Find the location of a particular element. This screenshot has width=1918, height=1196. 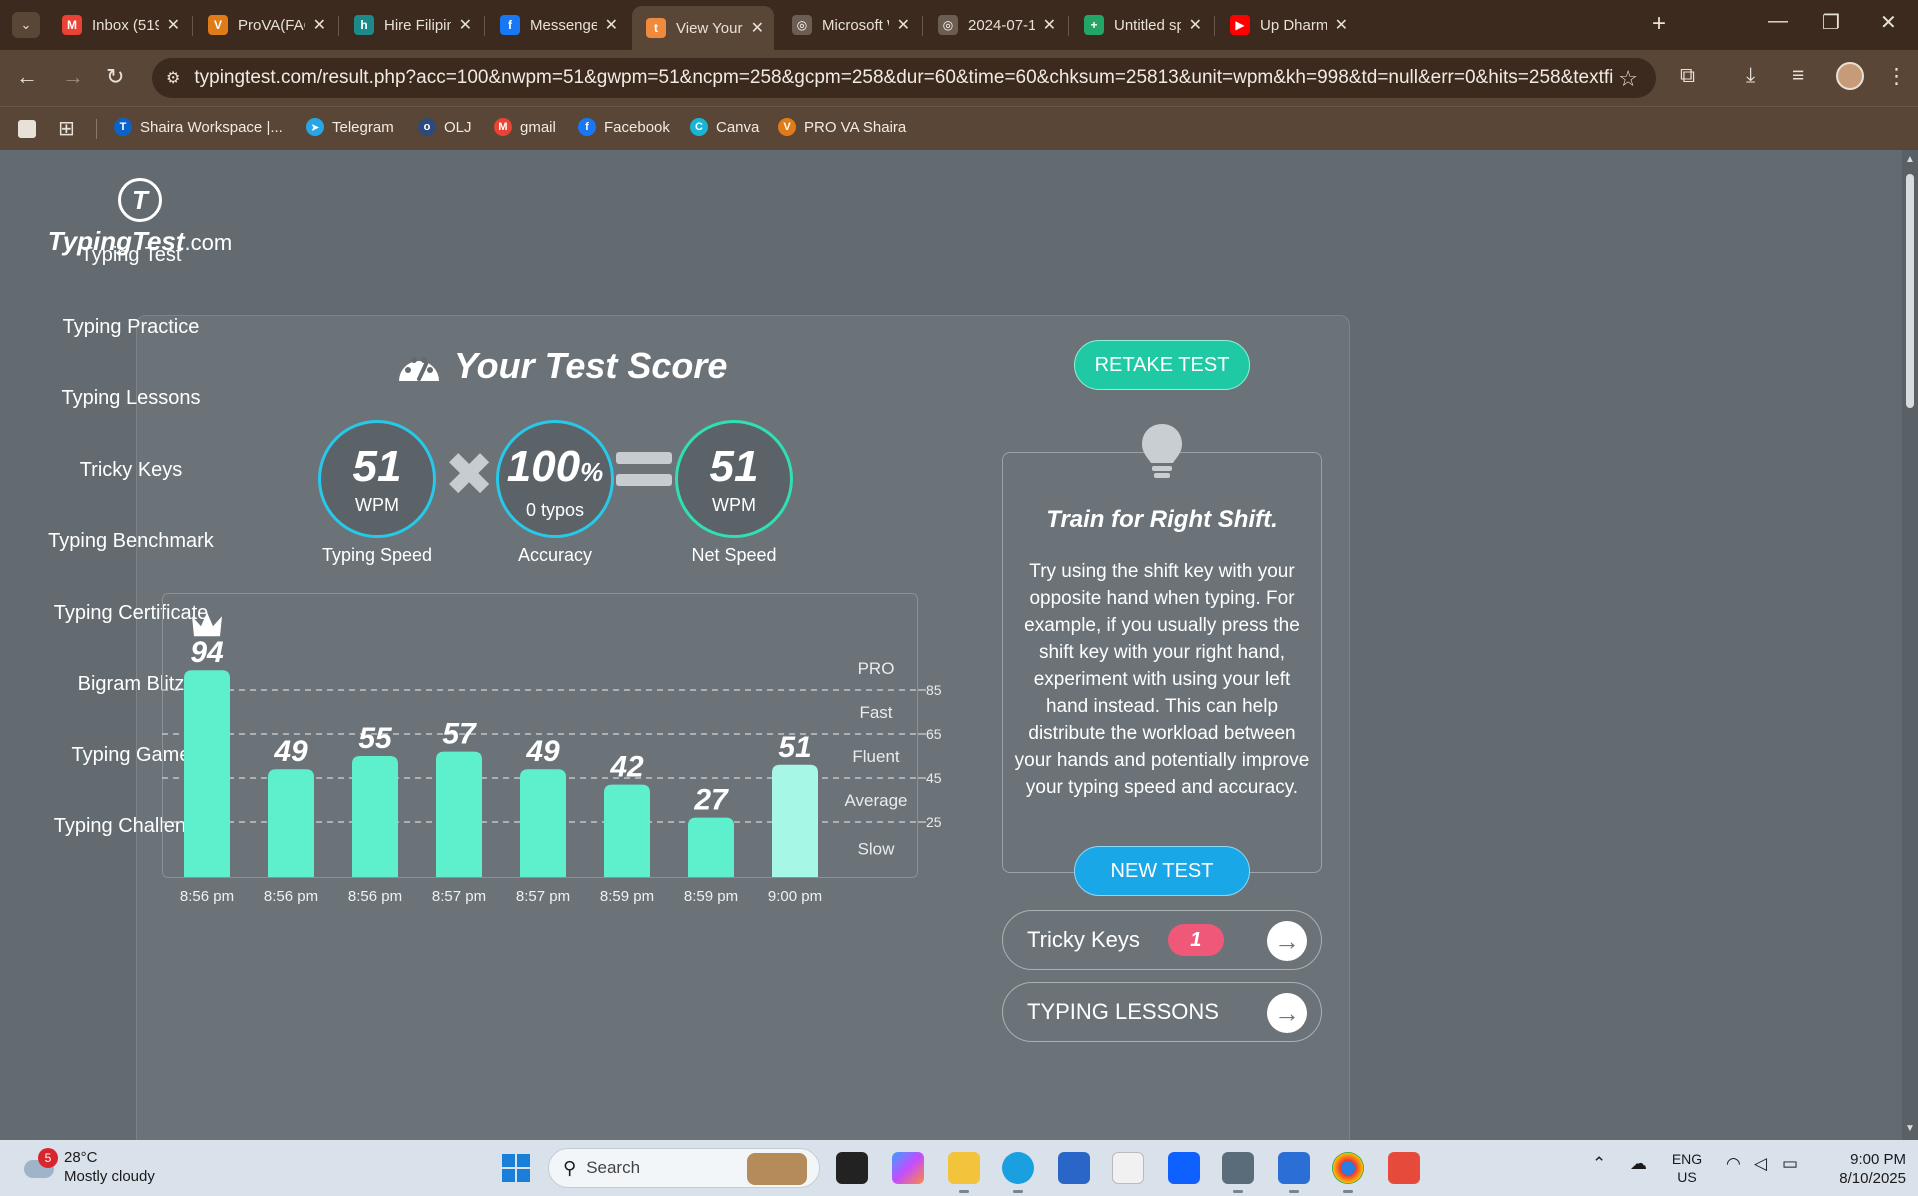

bookmark-item: Mgmail is located at coordinates (525, 127).